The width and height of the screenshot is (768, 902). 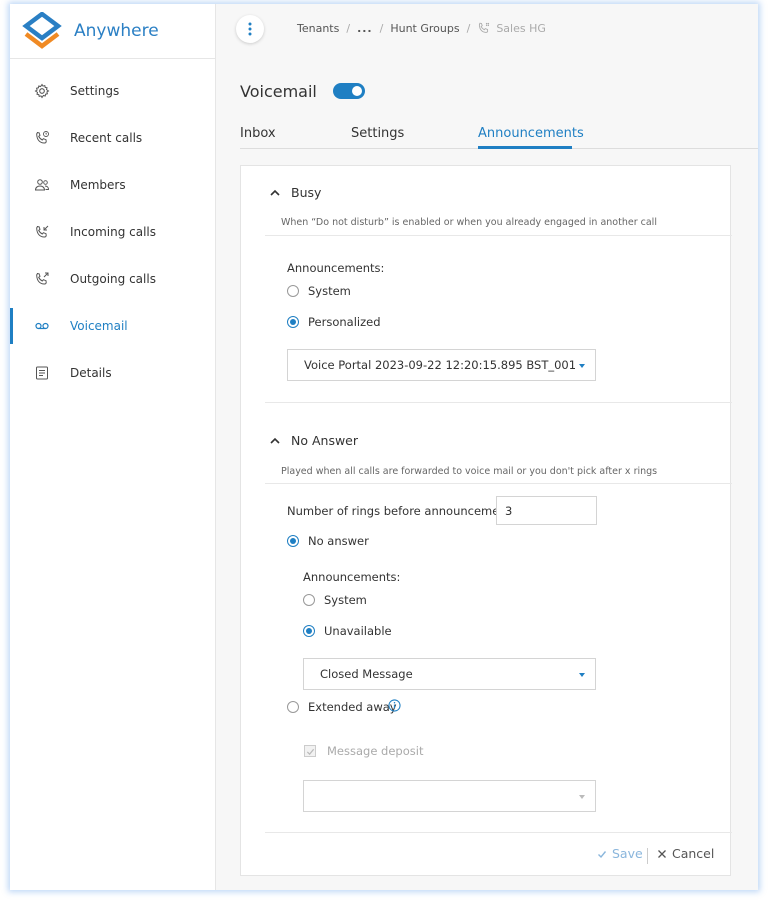 I want to click on sidebar-item-recent-calls: Recent calls, so click(x=113, y=138).